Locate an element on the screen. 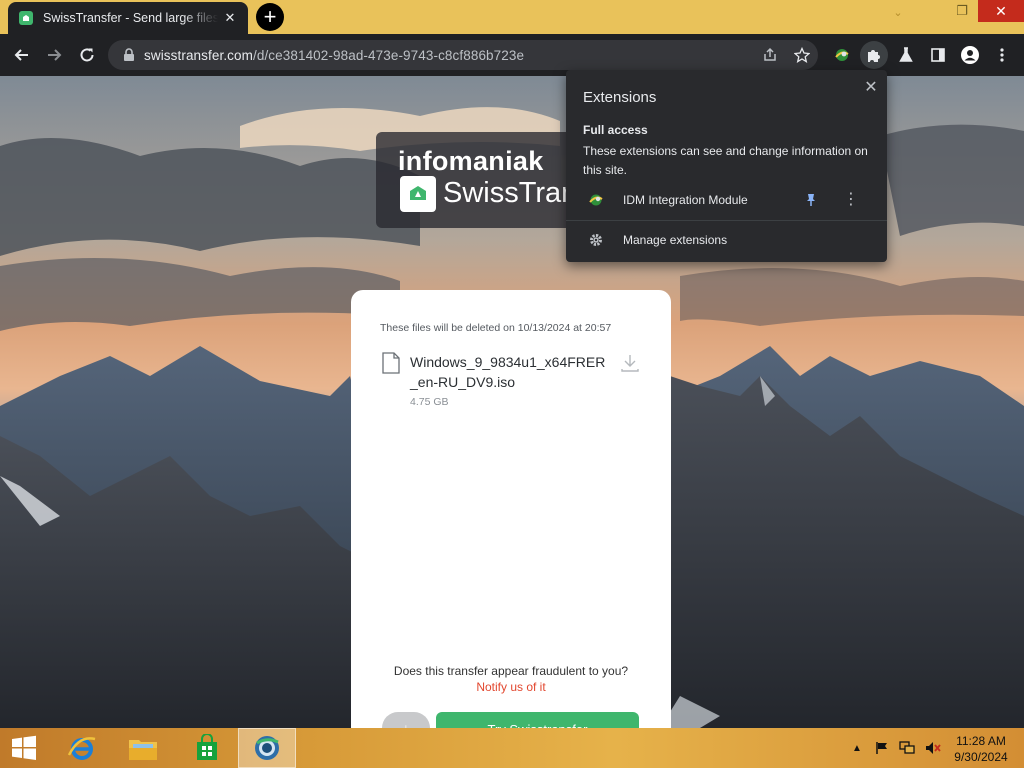 The image size is (1024, 768). idm-extension-button is located at coordinates (842, 55).